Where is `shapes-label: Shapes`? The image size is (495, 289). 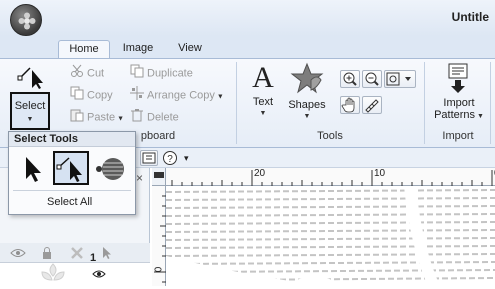 shapes-label: Shapes is located at coordinates (307, 105).